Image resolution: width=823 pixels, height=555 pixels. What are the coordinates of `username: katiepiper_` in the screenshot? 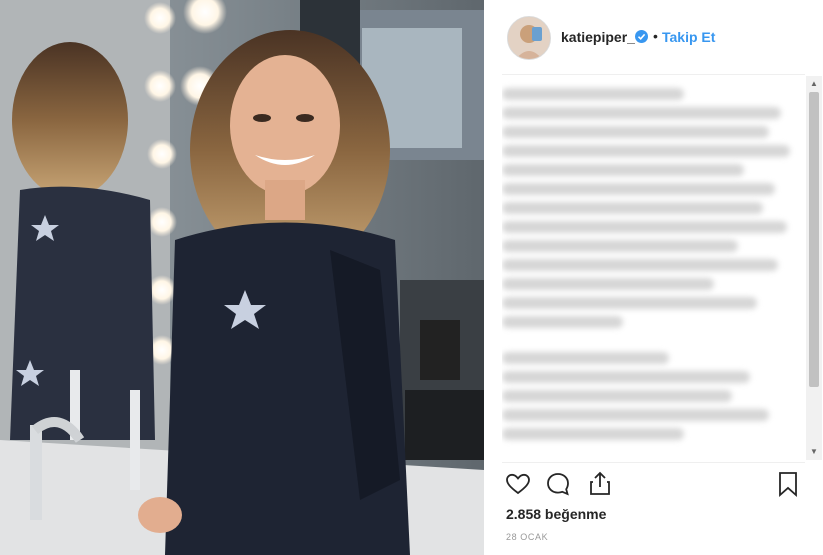 It's located at (598, 37).